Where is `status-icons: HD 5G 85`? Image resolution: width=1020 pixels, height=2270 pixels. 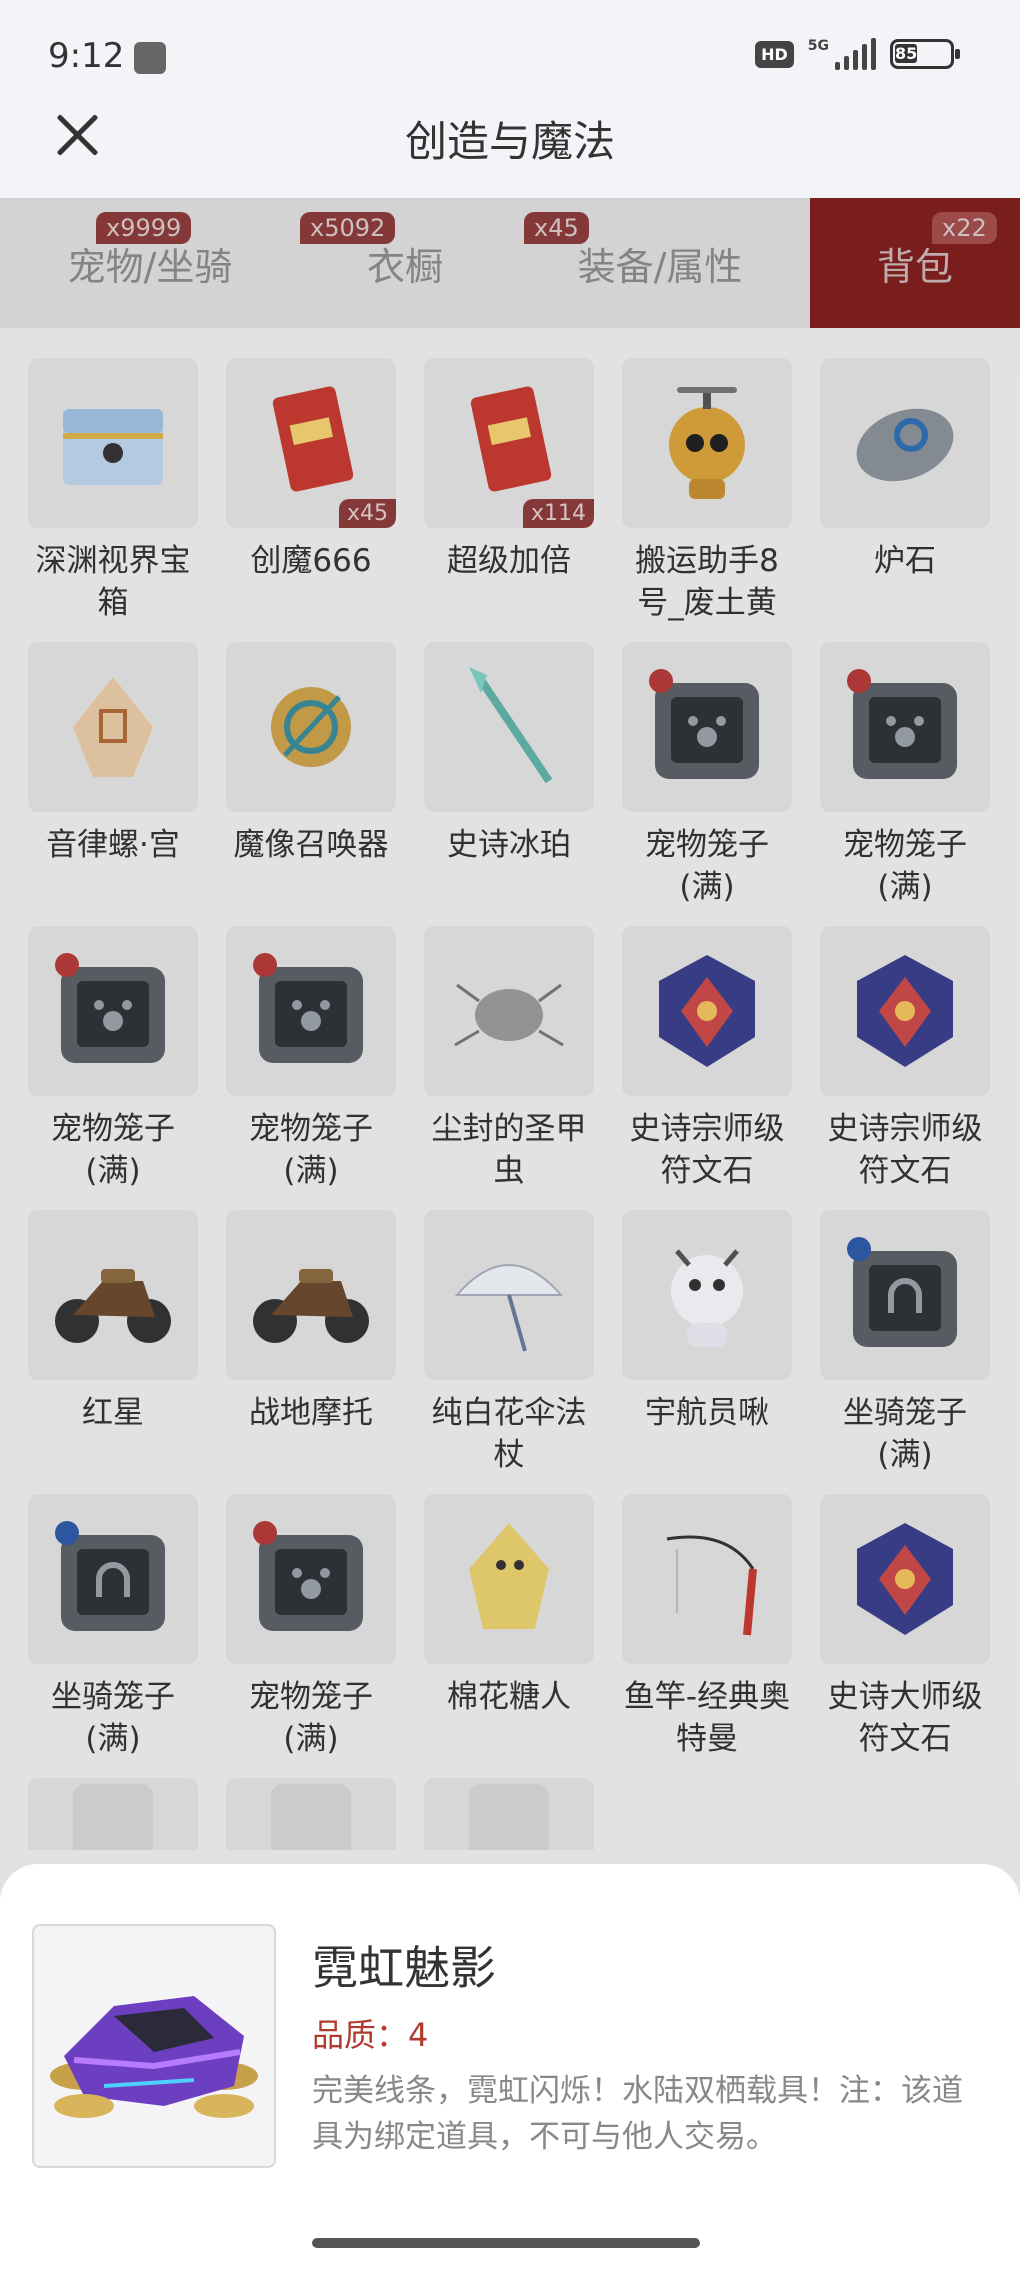
status-icons: HD 5G 85 is located at coordinates (857, 54).